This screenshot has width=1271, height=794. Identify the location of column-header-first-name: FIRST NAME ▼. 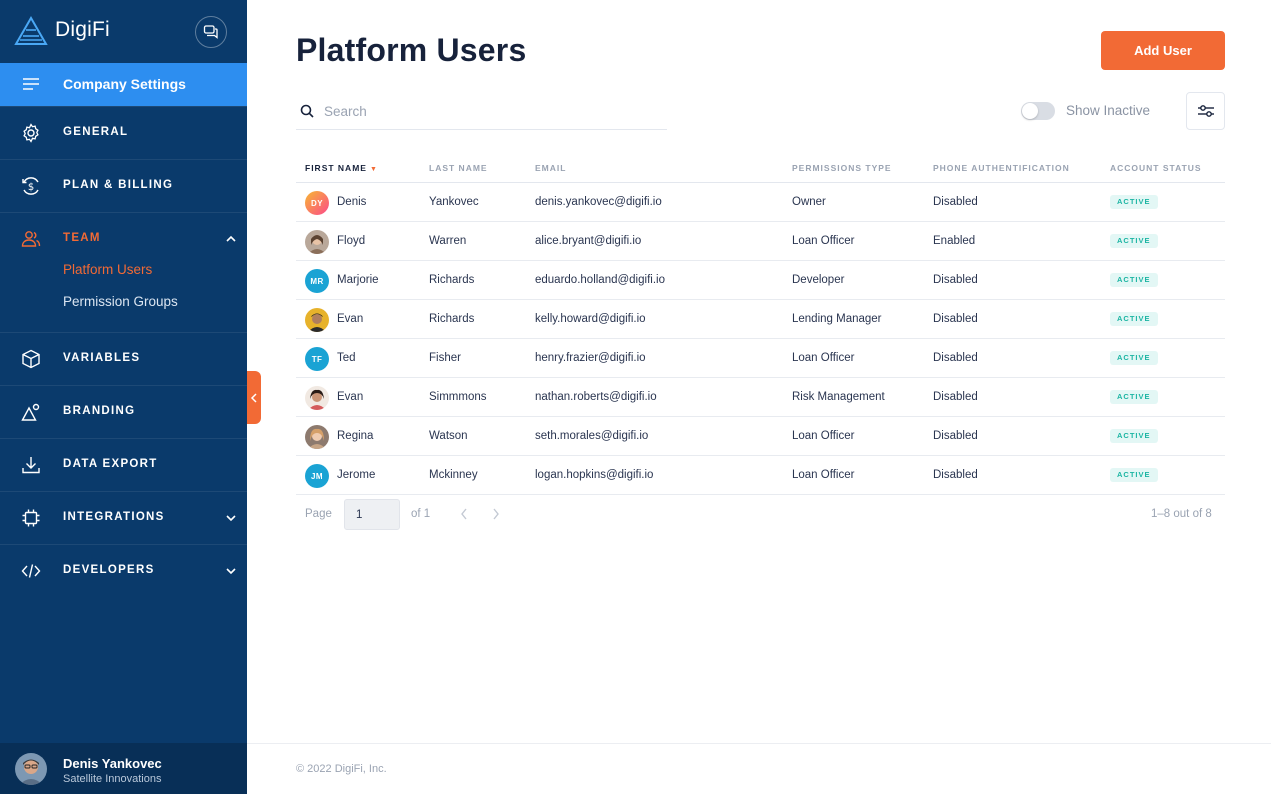
(341, 168).